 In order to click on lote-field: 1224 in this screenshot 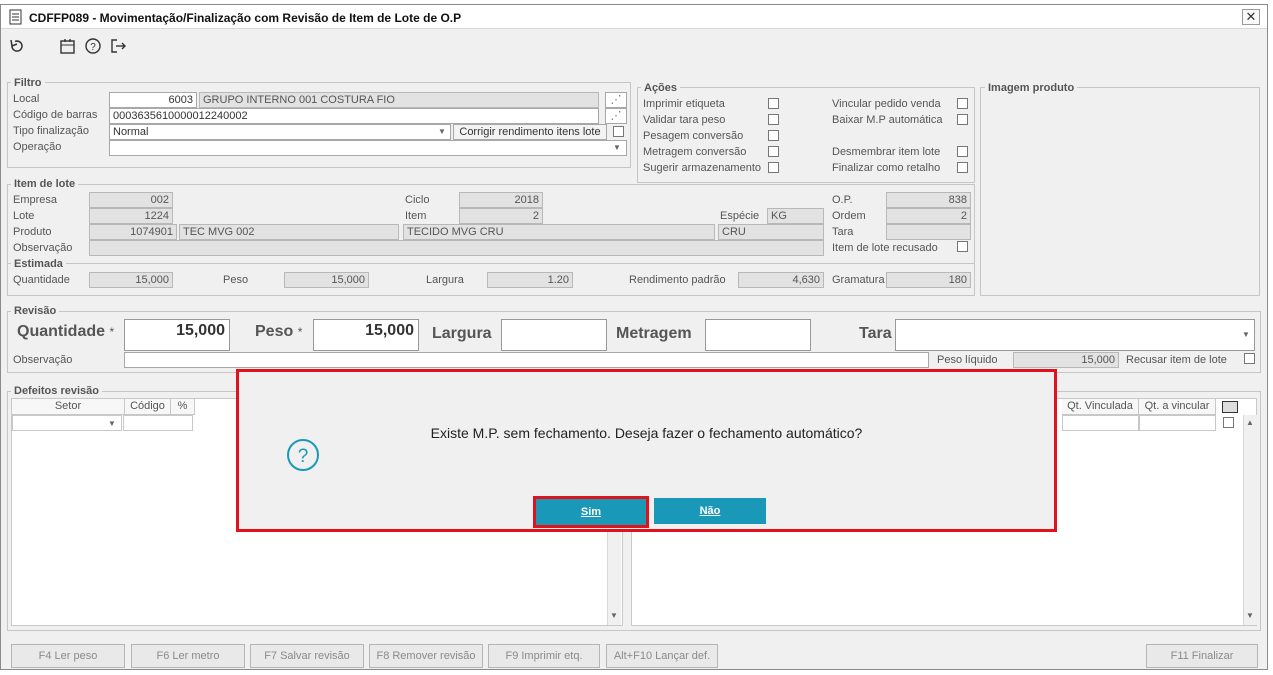, I will do `click(131, 216)`.